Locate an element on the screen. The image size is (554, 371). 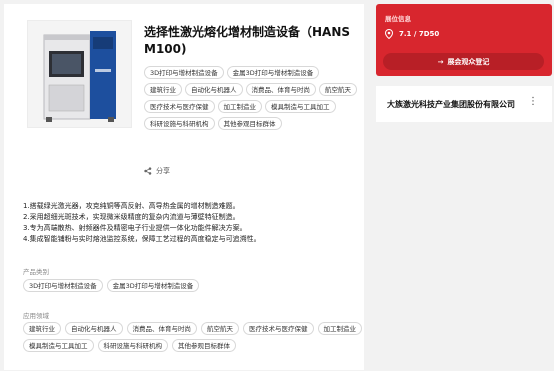
company-name: 大族激光科技产业集团股份有限公司 is located at coordinates (451, 104).